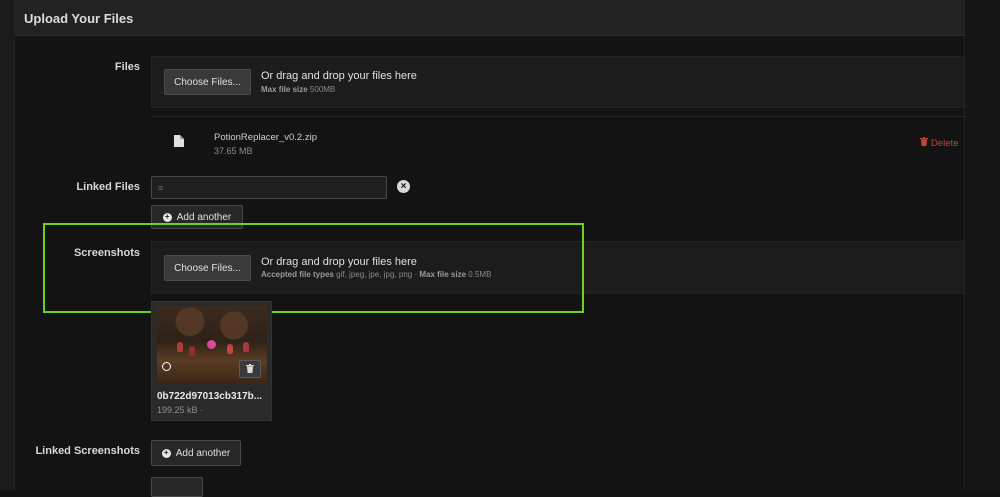 The width and height of the screenshot is (1000, 497). I want to click on delete-file-link: Delete, so click(939, 143).